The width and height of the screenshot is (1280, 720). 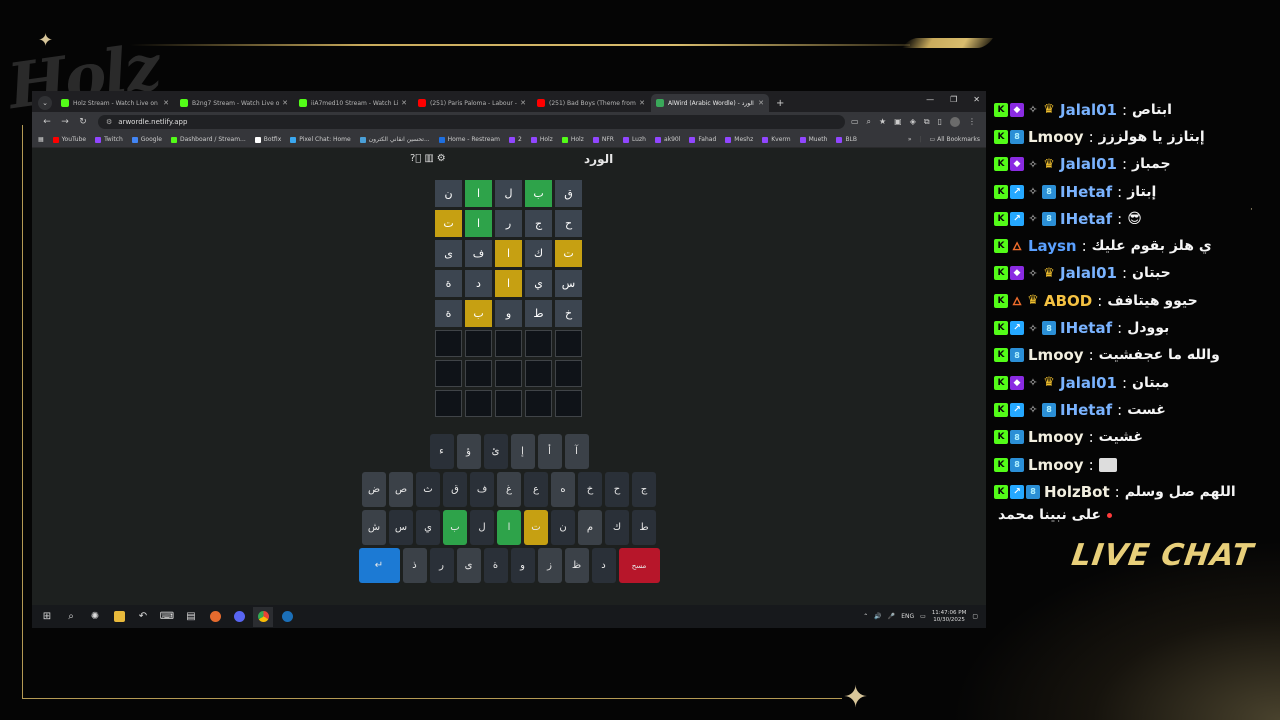 I want to click on tray-overflow-icon: ⌃, so click(x=865, y=616).